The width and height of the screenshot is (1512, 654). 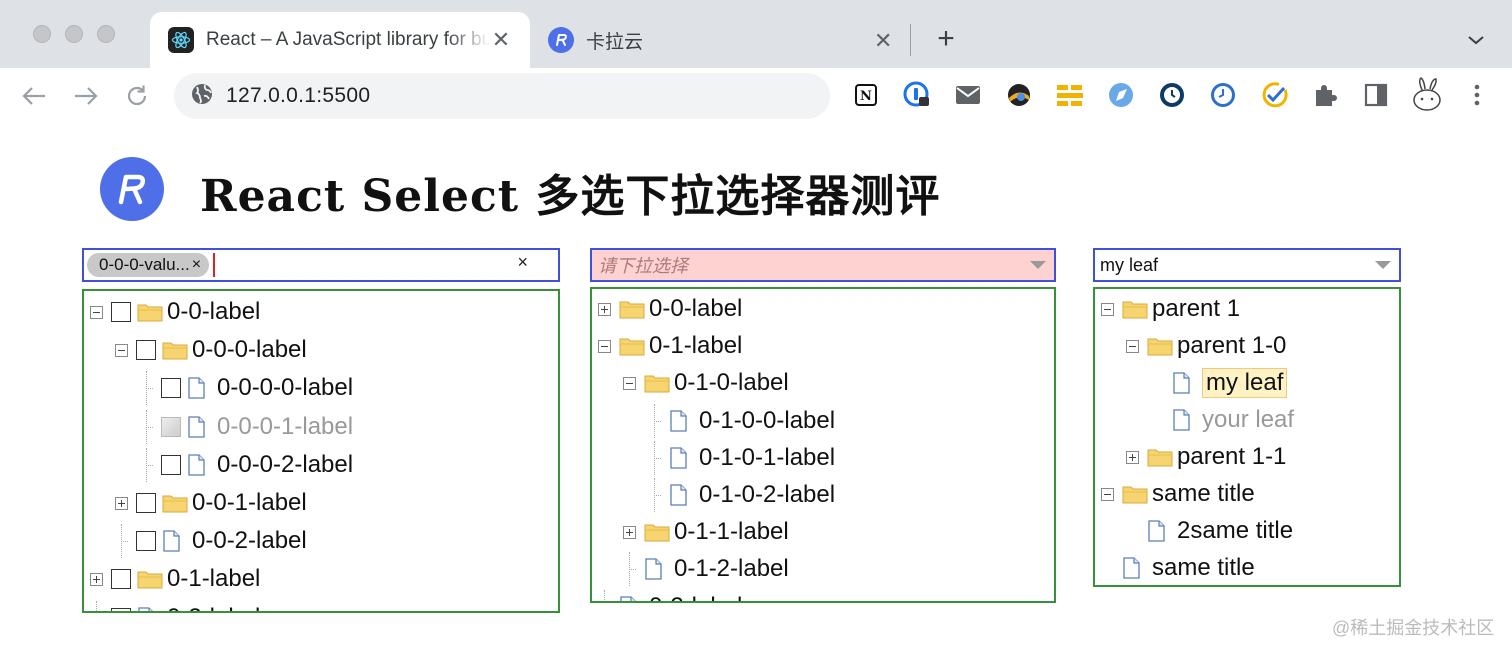 What do you see at coordinates (1427, 94) in the screenshot?
I see `rabbit-icon` at bounding box center [1427, 94].